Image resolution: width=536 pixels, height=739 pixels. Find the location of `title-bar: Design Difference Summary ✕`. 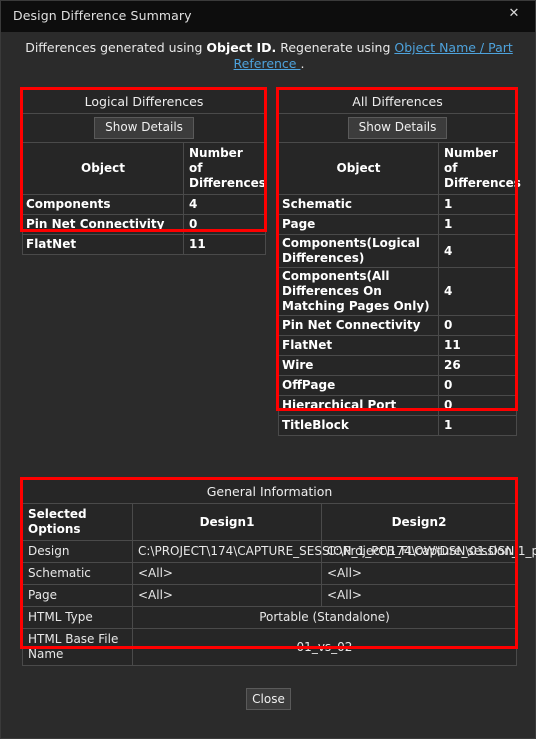

title-bar: Design Difference Summary ✕ is located at coordinates (268, 16).